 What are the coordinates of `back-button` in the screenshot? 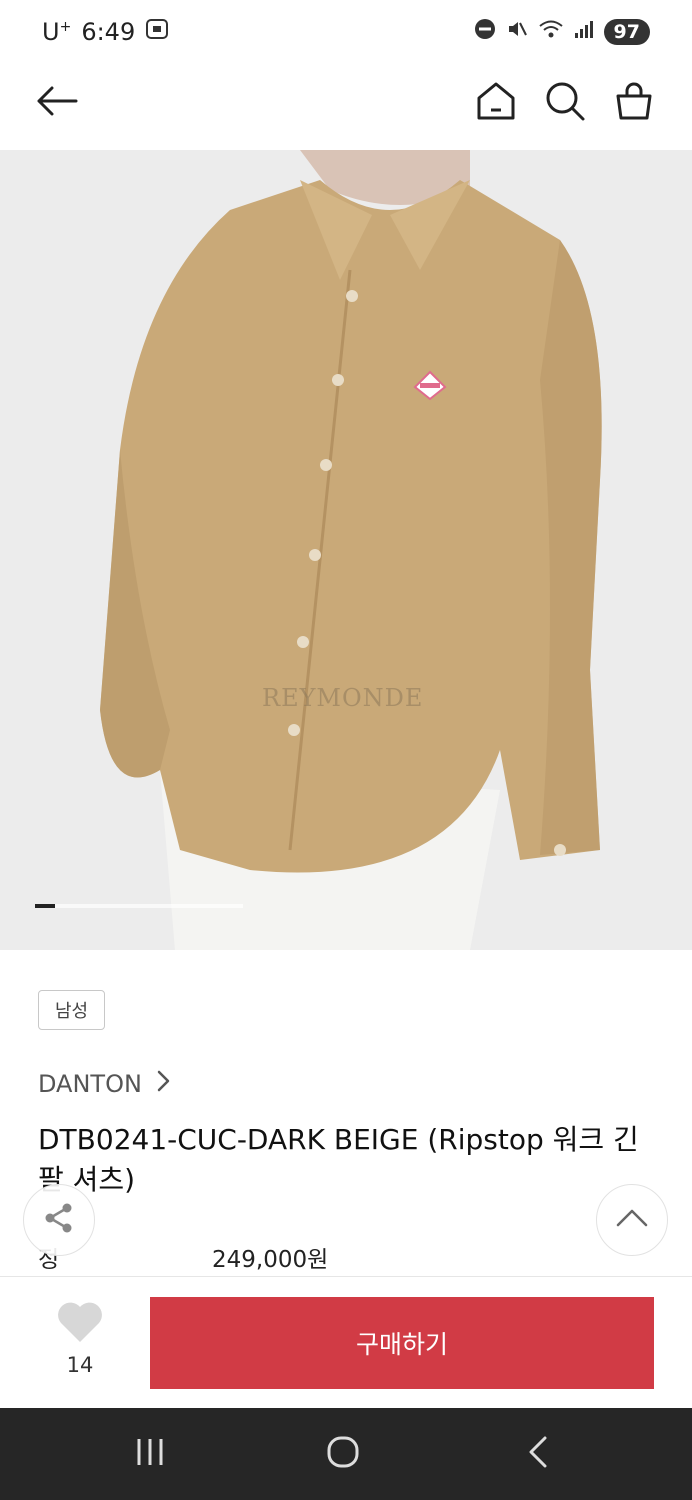 It's located at (57, 103).